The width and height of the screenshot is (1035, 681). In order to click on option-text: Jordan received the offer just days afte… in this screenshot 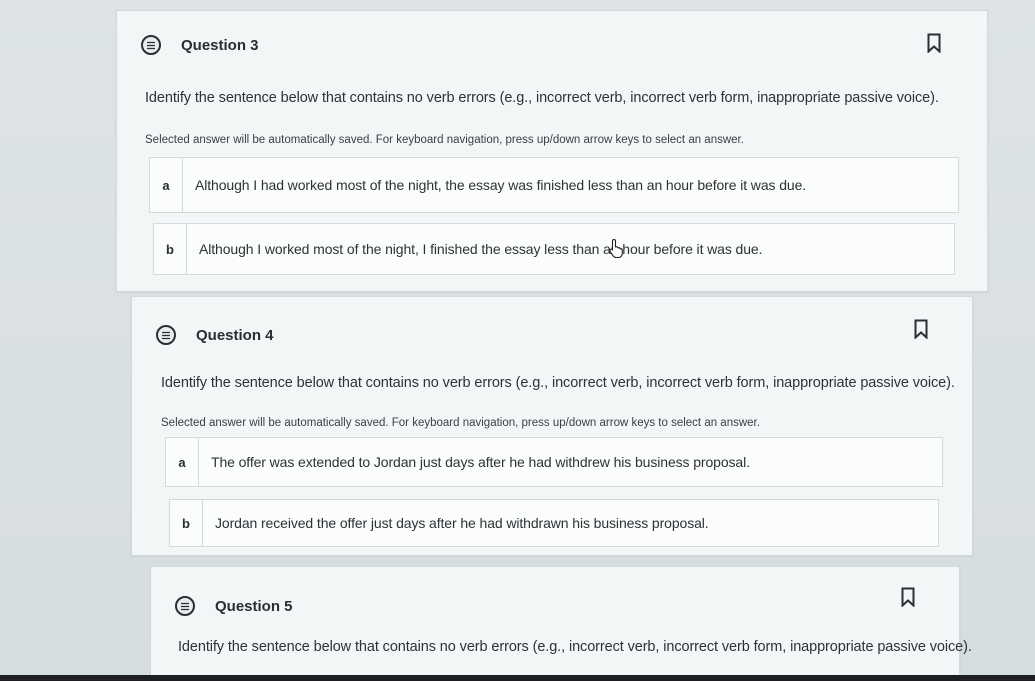, I will do `click(462, 523)`.